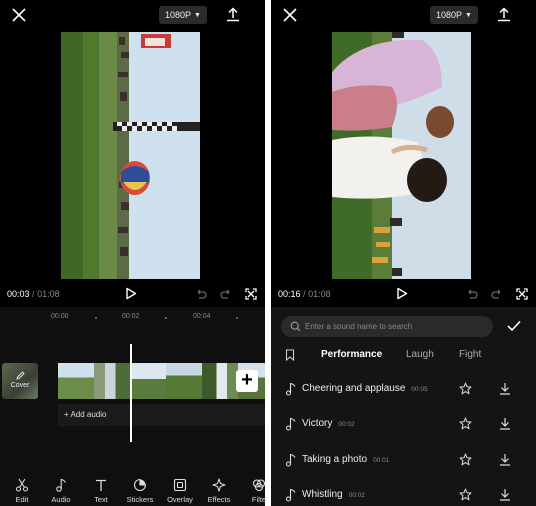  What do you see at coordinates (140, 499) in the screenshot?
I see `tool-label: Stickers` at bounding box center [140, 499].